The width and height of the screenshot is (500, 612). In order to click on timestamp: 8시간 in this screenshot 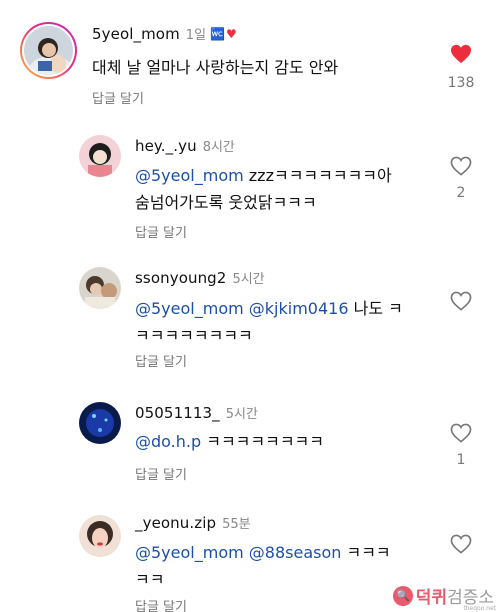, I will do `click(218, 147)`.